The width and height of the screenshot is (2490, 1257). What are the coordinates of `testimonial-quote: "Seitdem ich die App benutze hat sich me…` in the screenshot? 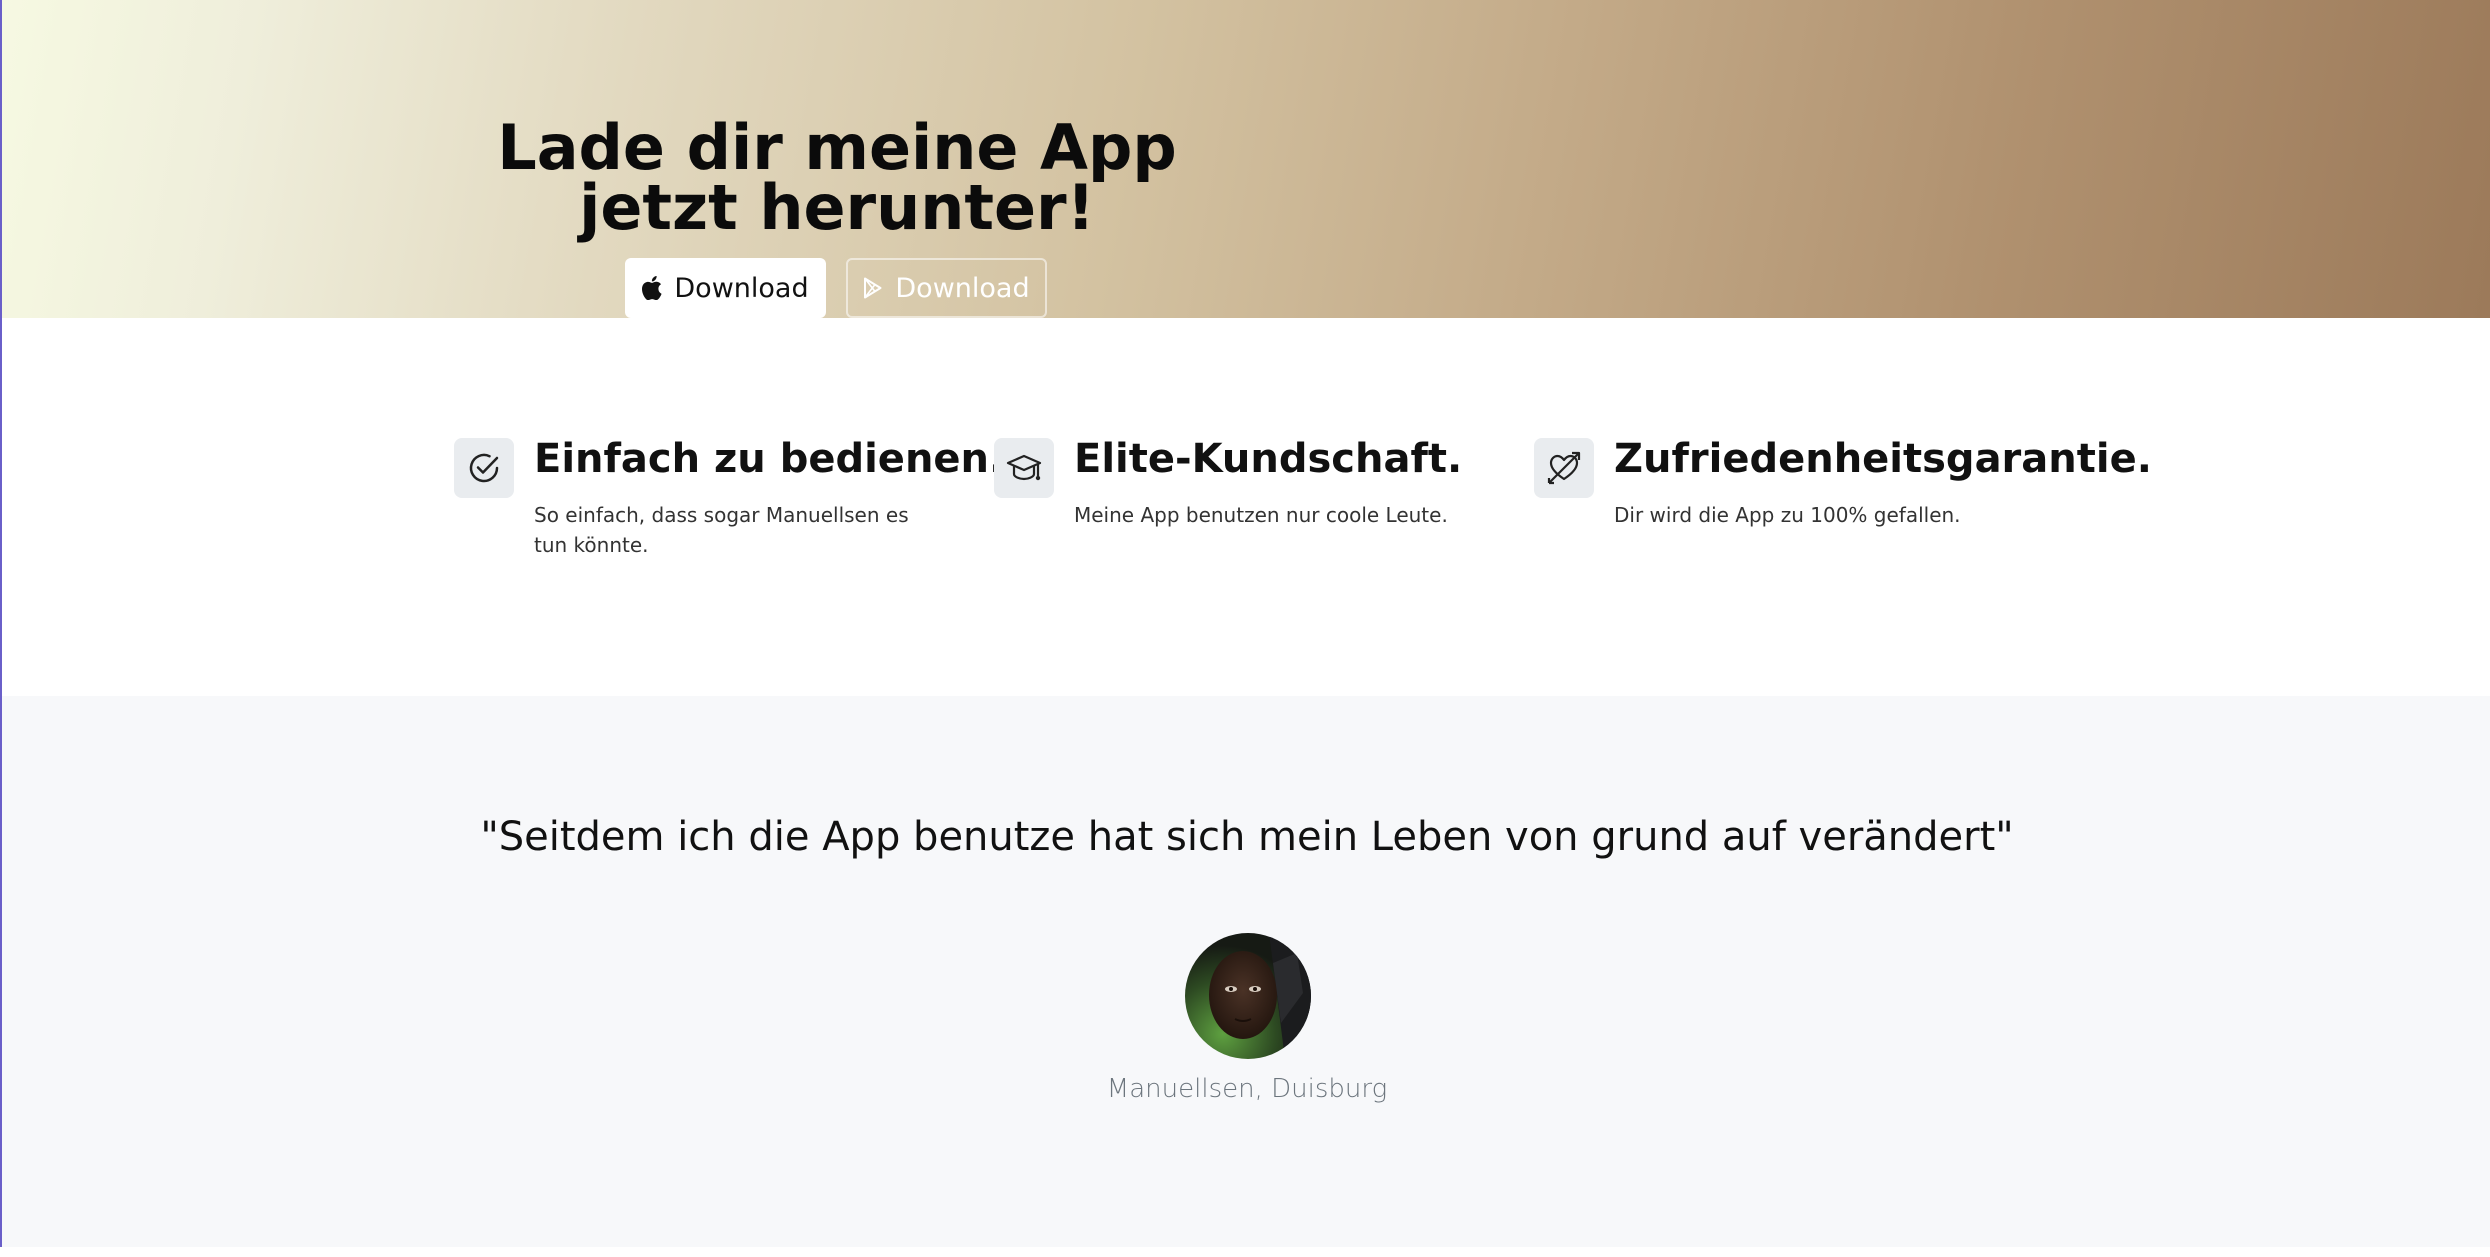 It's located at (1247, 837).